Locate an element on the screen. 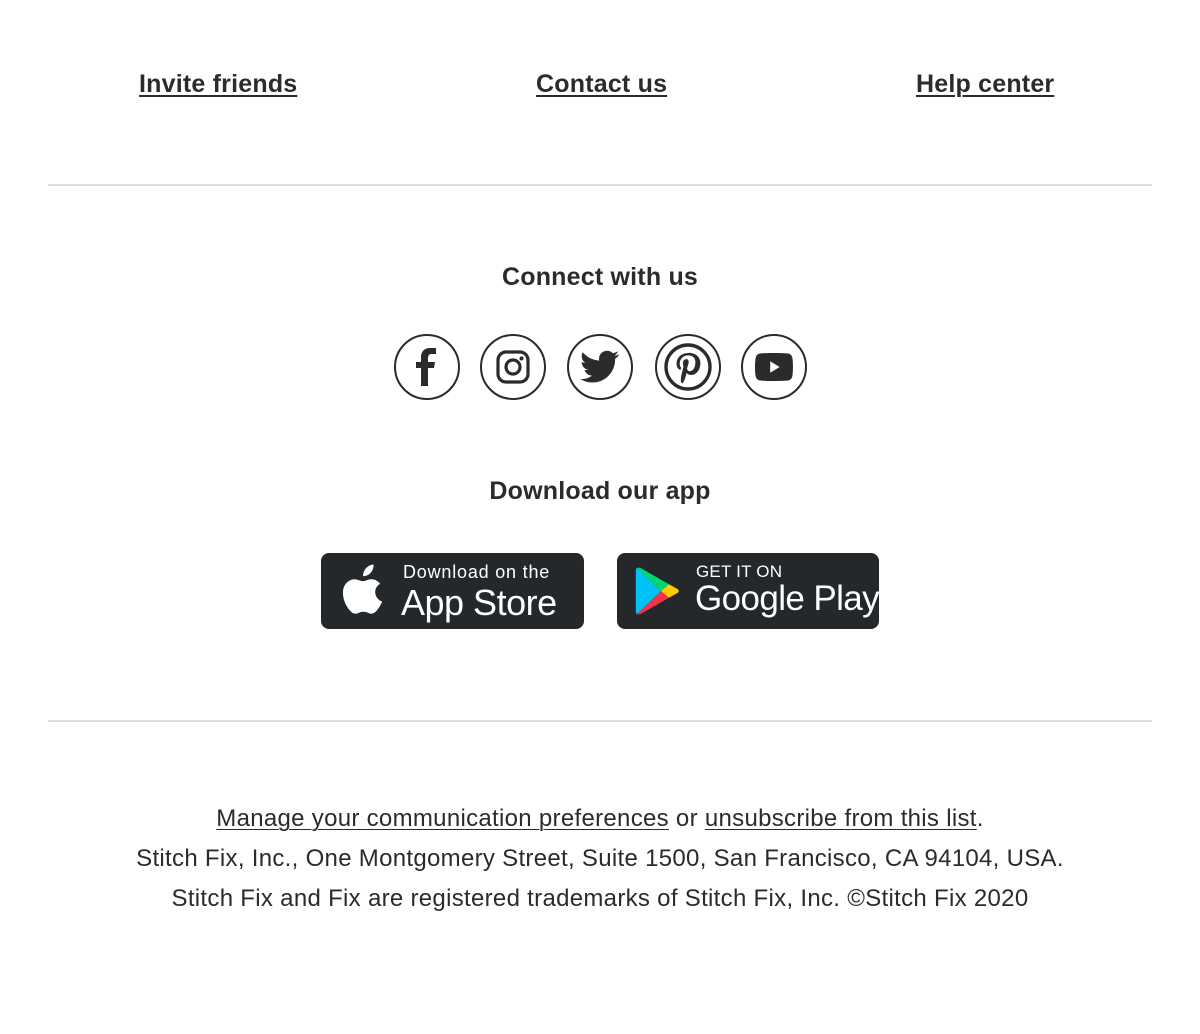  connect-heading: Connect with us is located at coordinates (600, 277).